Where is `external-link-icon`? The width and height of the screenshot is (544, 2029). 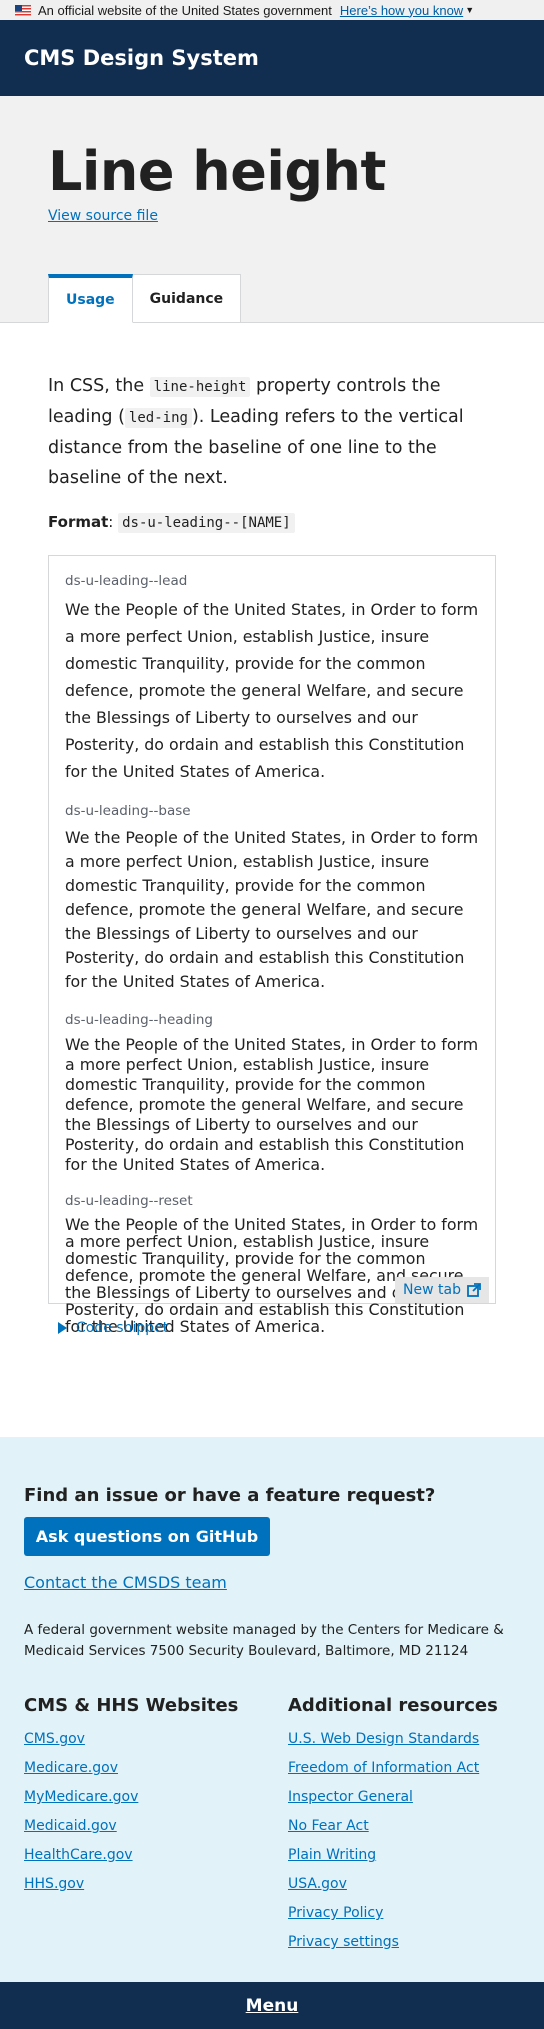
external-link-icon is located at coordinates (474, 1290).